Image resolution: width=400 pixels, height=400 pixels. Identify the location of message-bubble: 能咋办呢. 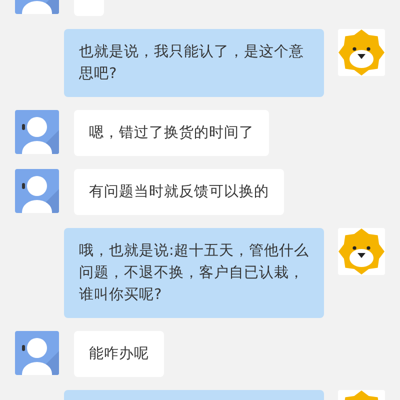
(119, 354).